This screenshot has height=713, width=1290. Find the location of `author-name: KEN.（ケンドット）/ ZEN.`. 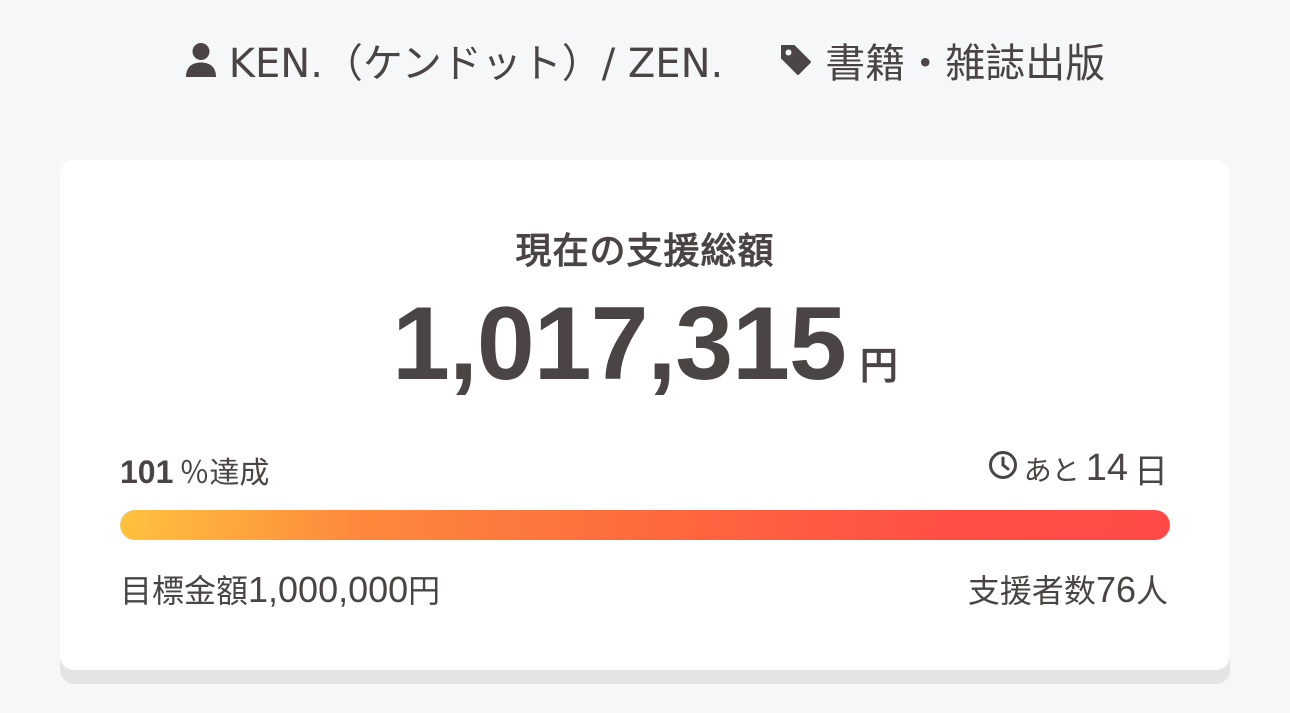

author-name: KEN.（ケンドット）/ ZEN. is located at coordinates (476, 64).